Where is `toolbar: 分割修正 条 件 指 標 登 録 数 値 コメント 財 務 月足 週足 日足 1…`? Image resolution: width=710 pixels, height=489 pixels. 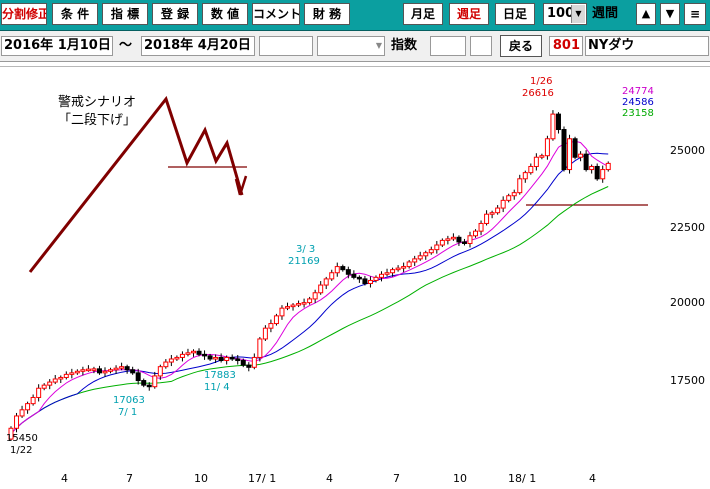 toolbar: 分割修正 条 件 指 標 登 録 数 値 コメント 財 務 月足 週足 日足 1… is located at coordinates (355, 15).